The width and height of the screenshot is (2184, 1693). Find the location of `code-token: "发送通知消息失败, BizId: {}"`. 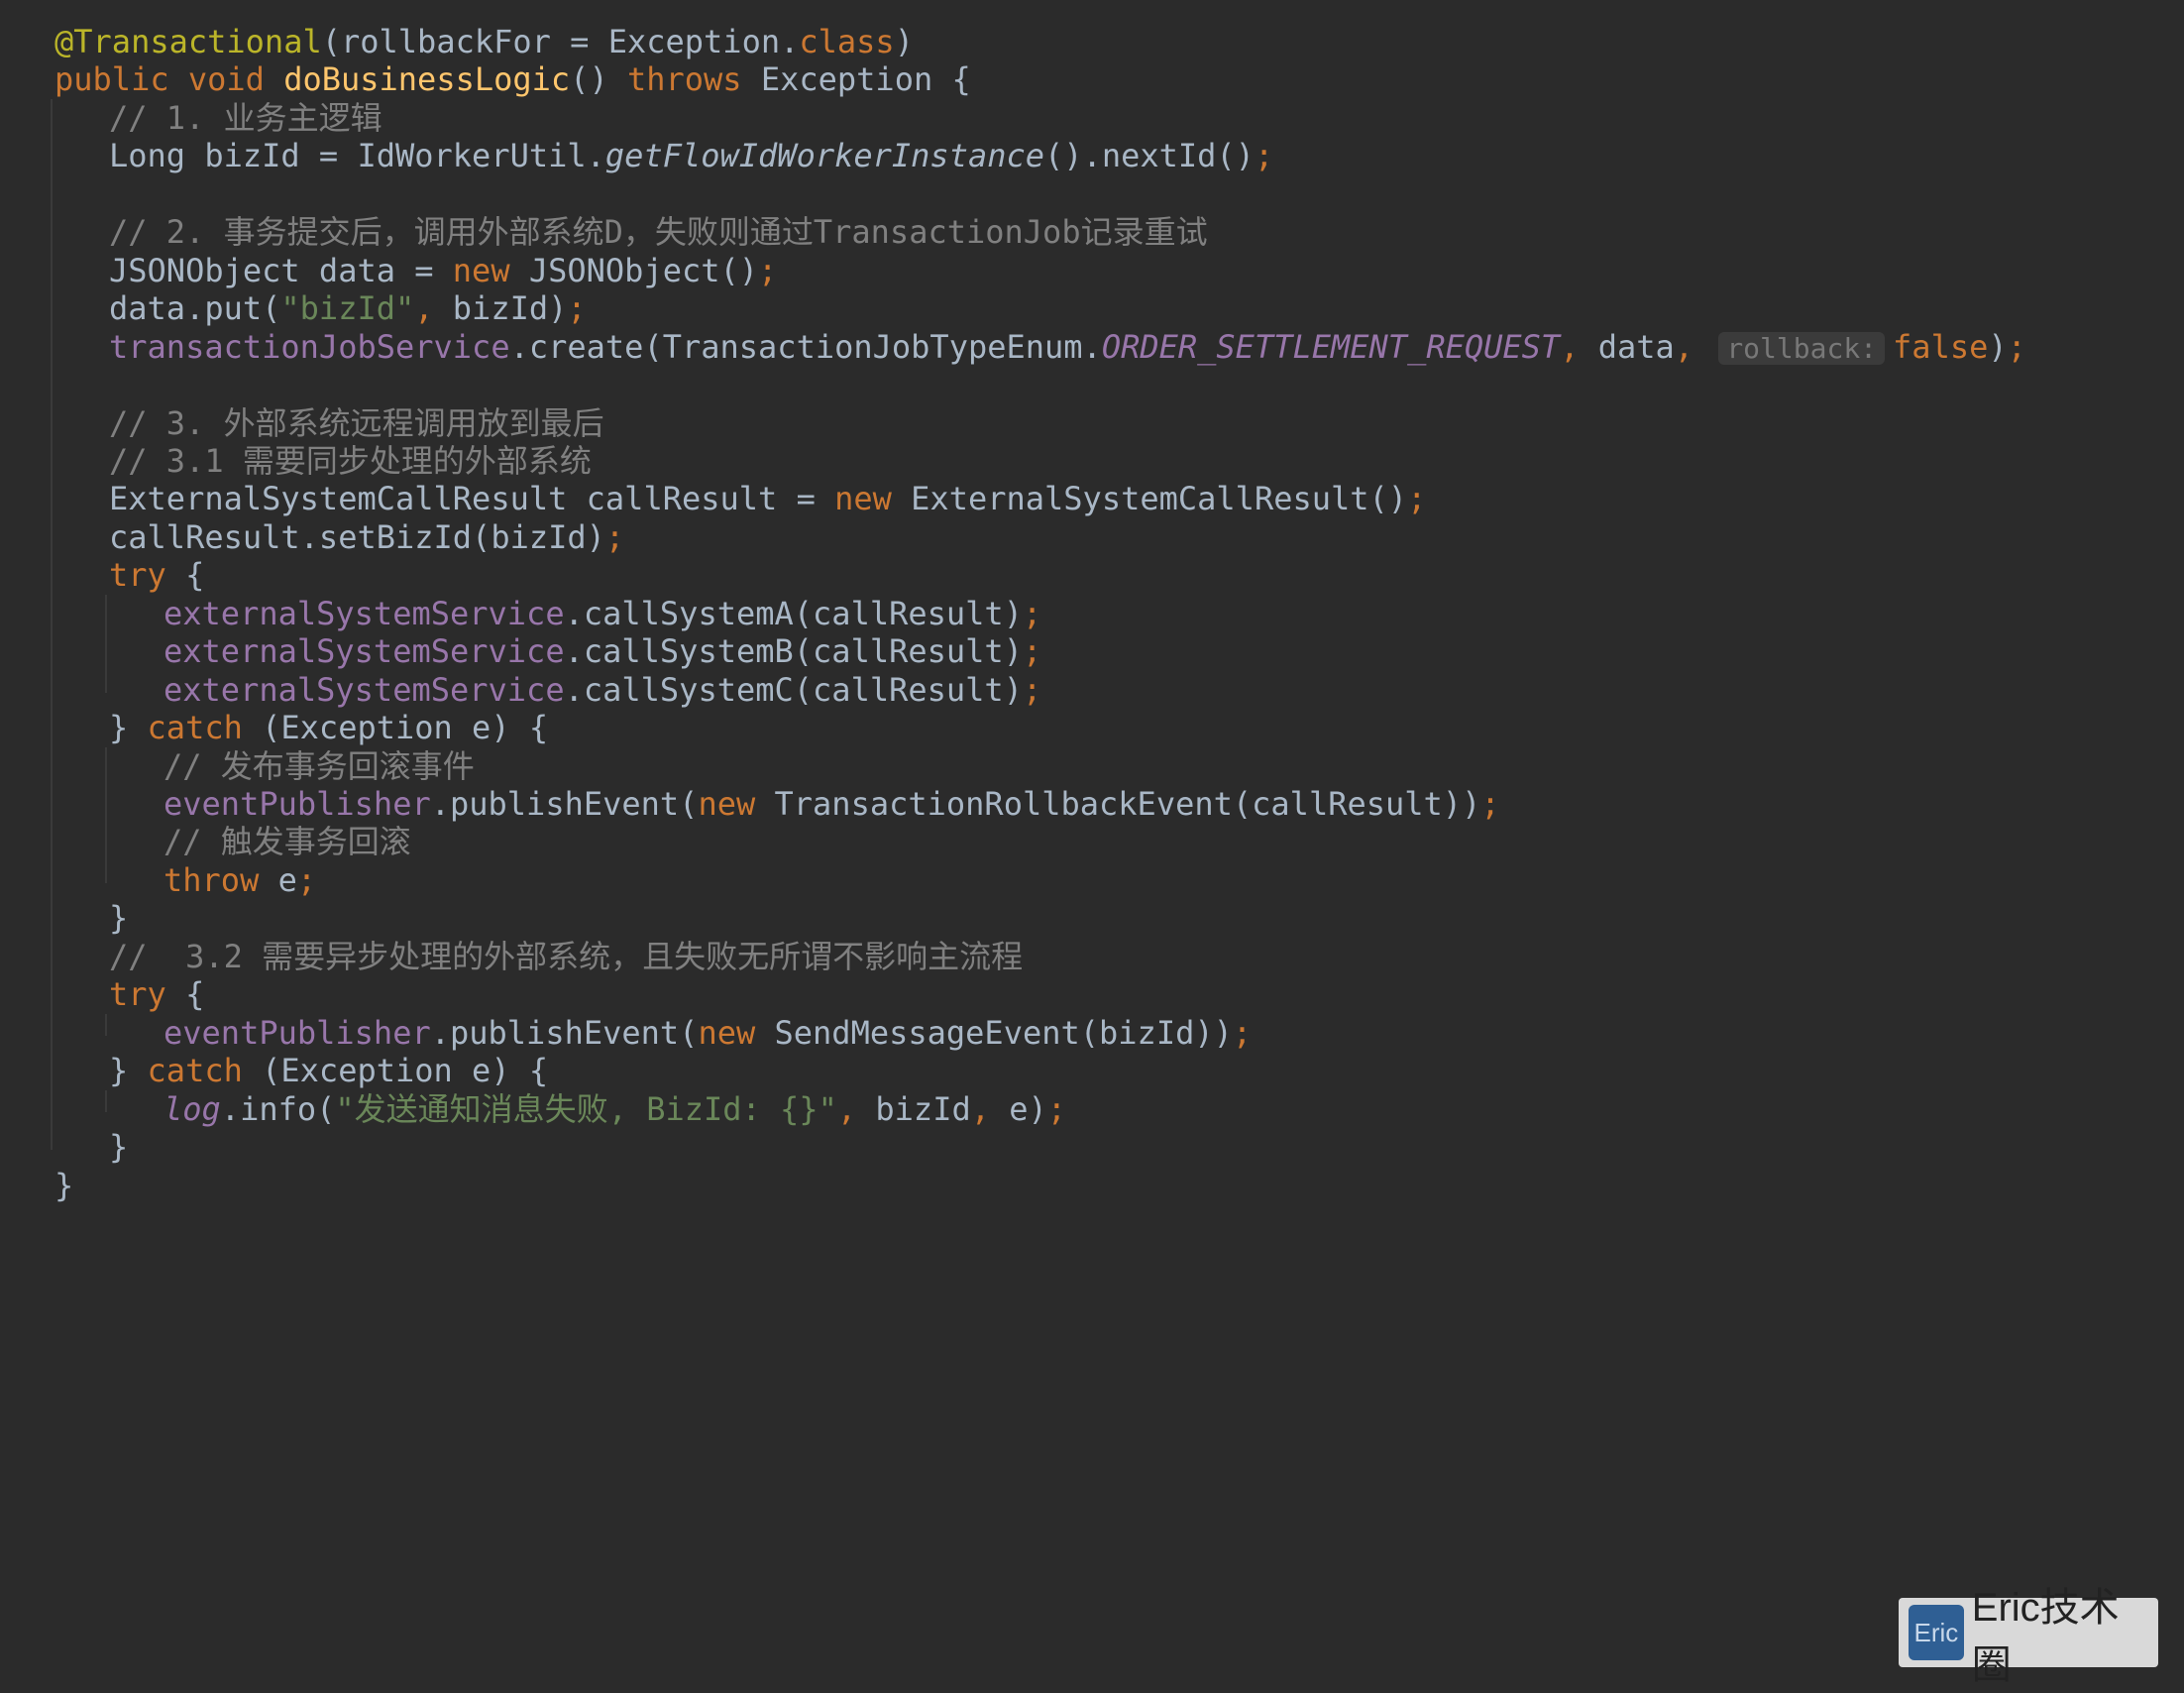

code-token: "发送通知消息失败, BizId: {}" is located at coordinates (586, 1108).